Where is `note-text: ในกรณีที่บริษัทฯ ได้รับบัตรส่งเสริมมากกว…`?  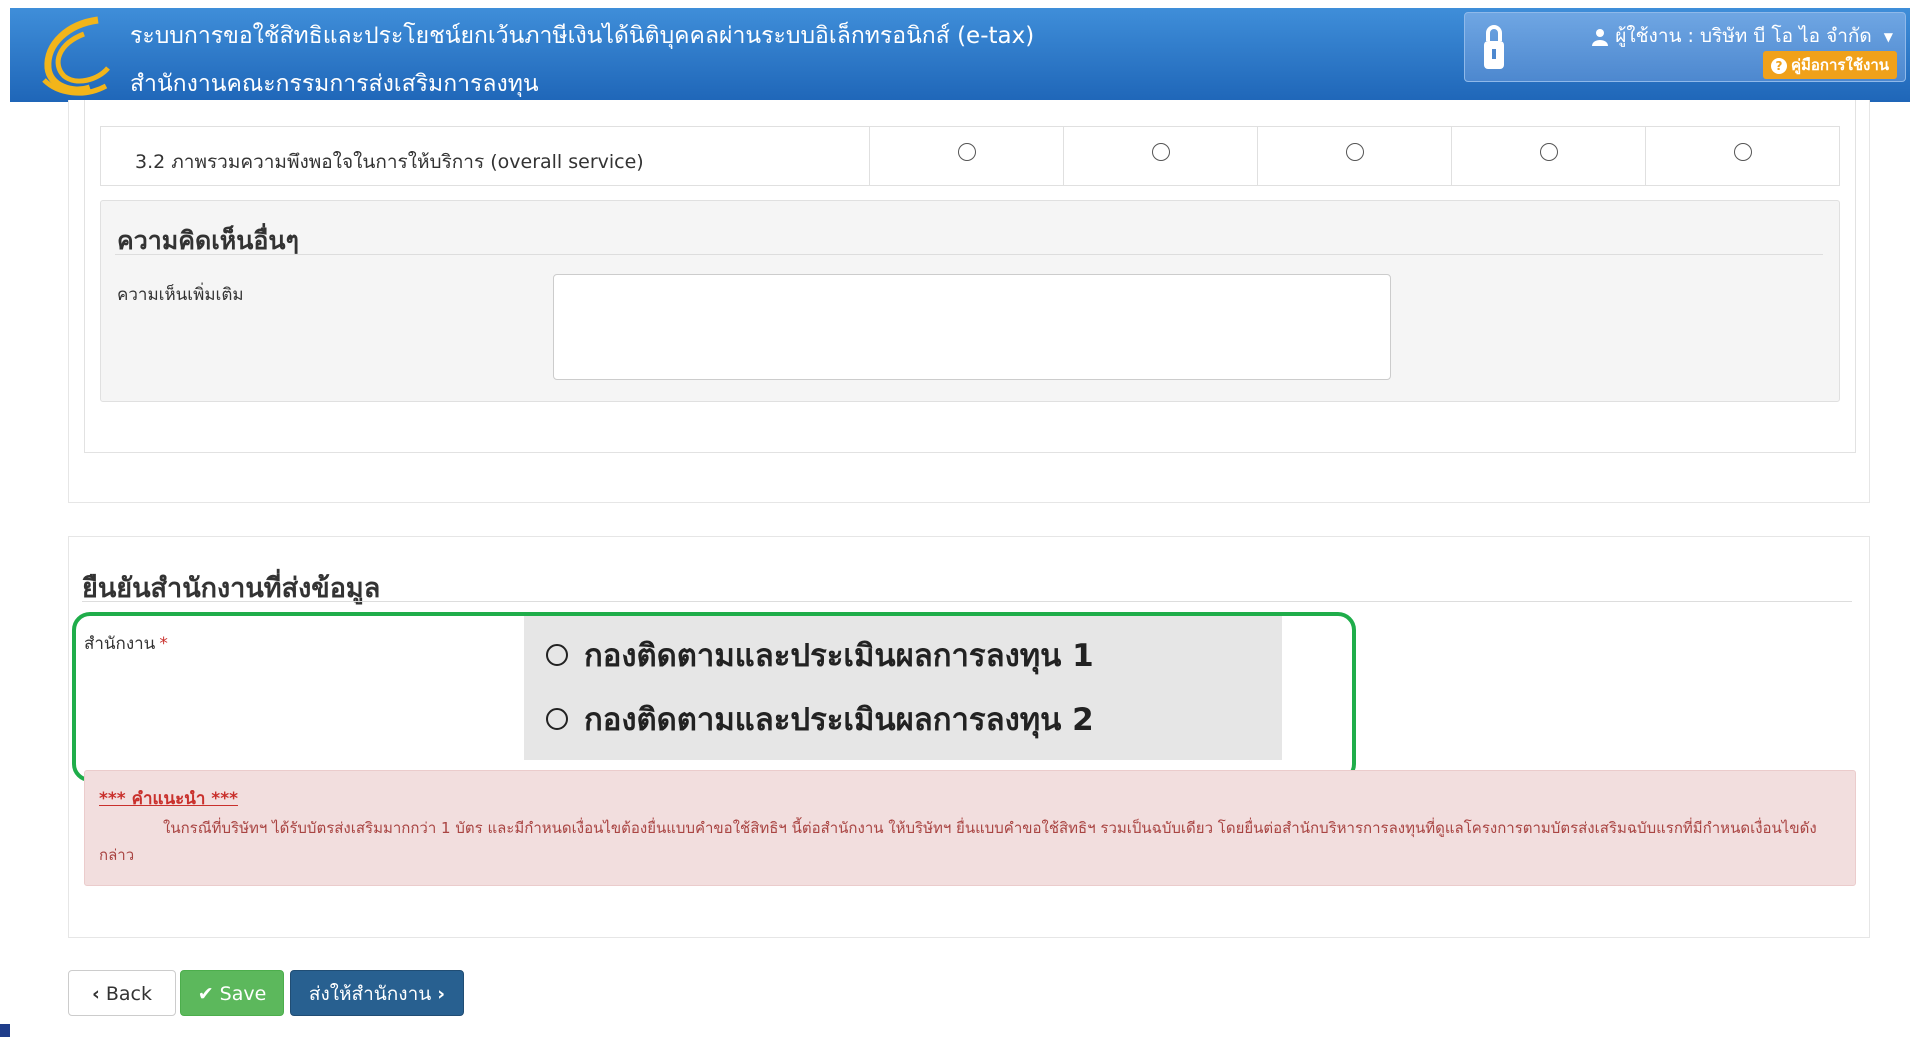
note-text: ในกรณีที่บริษัทฯ ได้รับบัตรส่งเสริมมากกว… is located at coordinates (958, 841).